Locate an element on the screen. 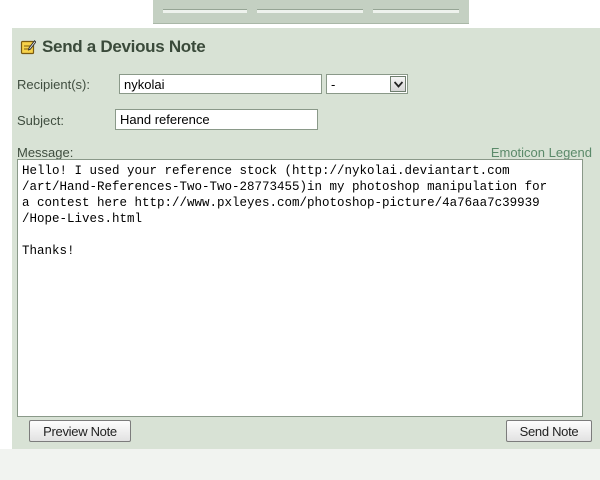  page-footer-strip is located at coordinates (300, 464).